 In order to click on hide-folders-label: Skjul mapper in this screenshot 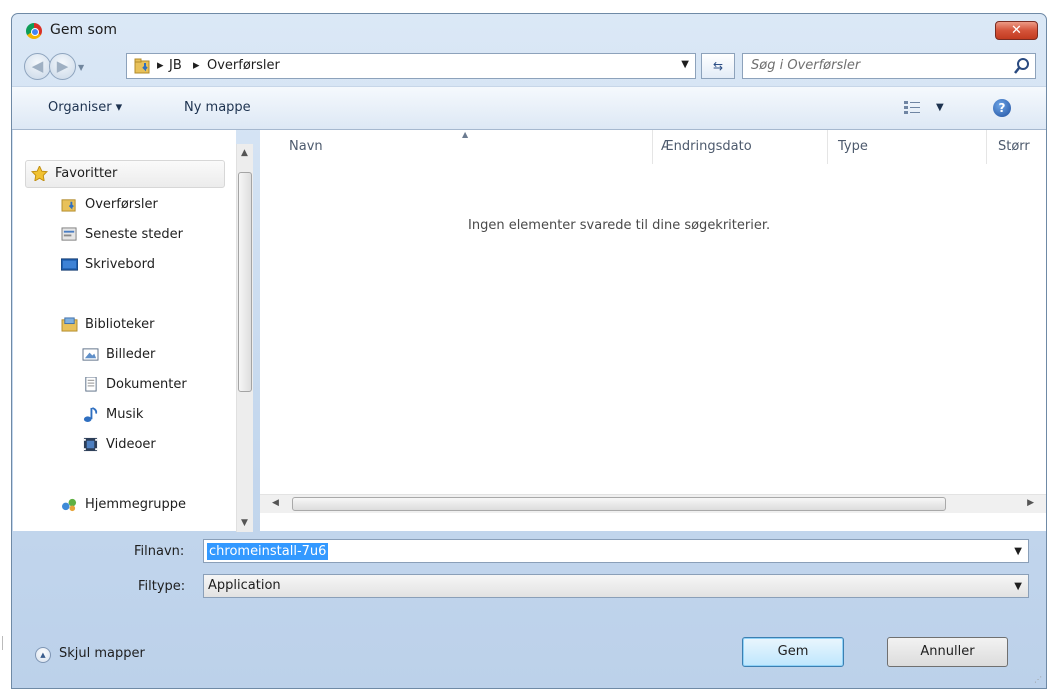, I will do `click(102, 653)`.